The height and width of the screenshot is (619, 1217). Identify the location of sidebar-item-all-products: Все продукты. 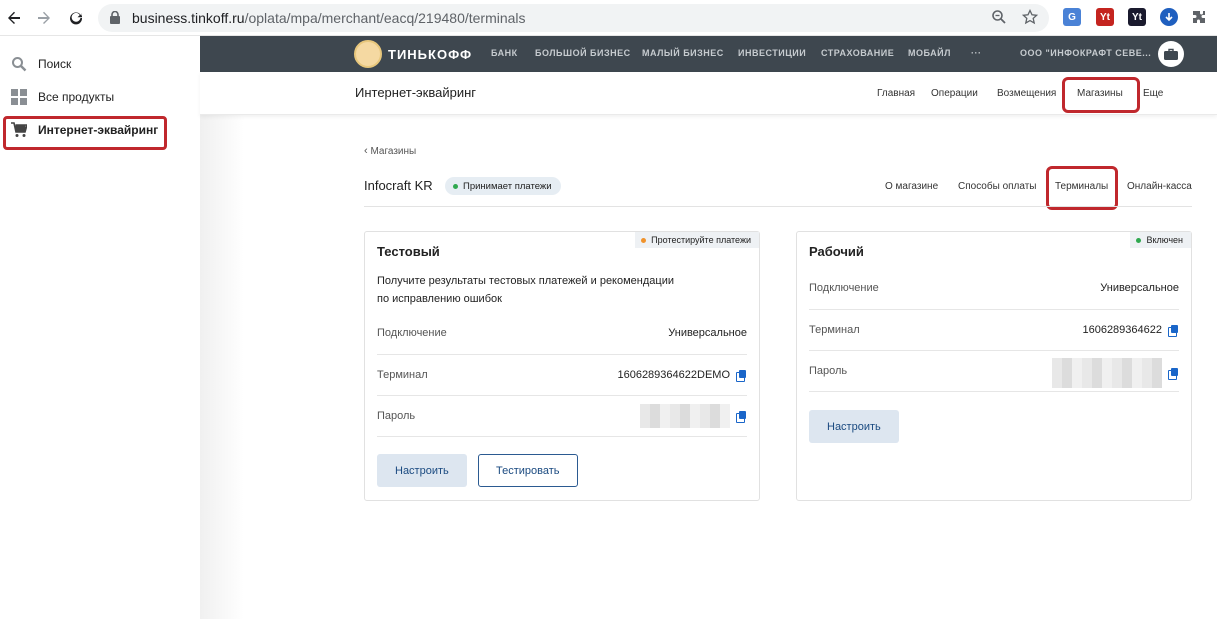
(62, 97).